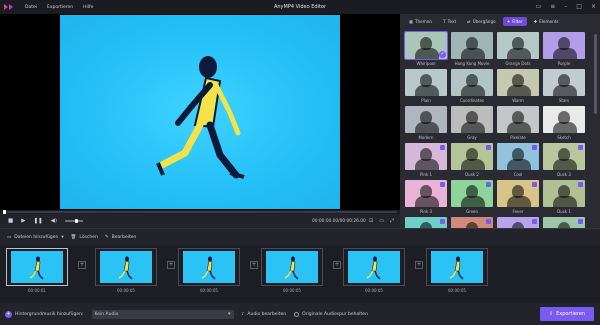 The width and height of the screenshot is (600, 325). I want to click on tab-filter: ✦ Filter, so click(514, 21).